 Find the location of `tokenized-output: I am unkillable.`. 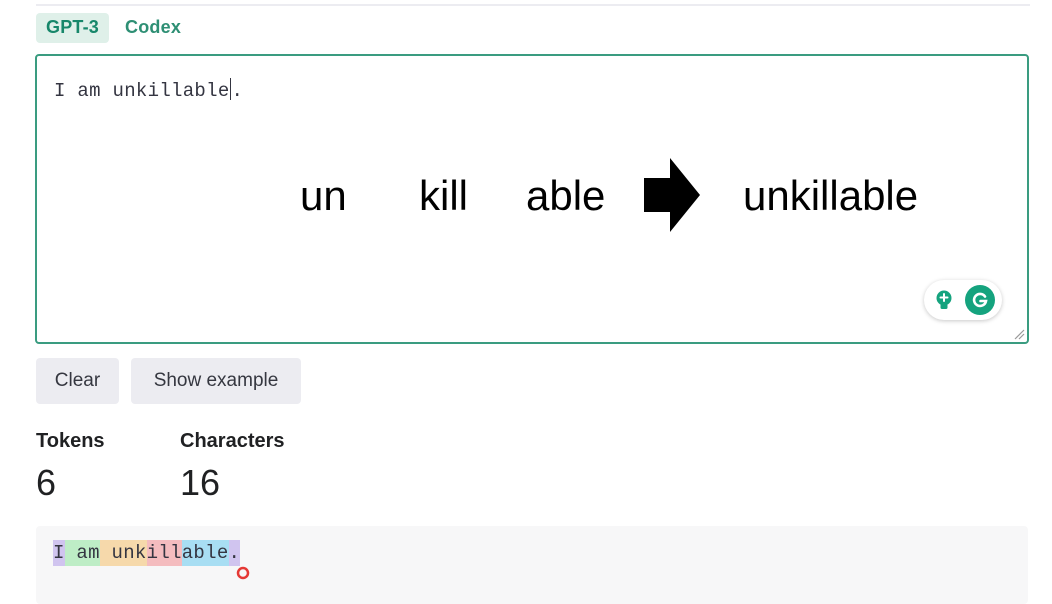

tokenized-output: I am unkillable. is located at coordinates (532, 565).